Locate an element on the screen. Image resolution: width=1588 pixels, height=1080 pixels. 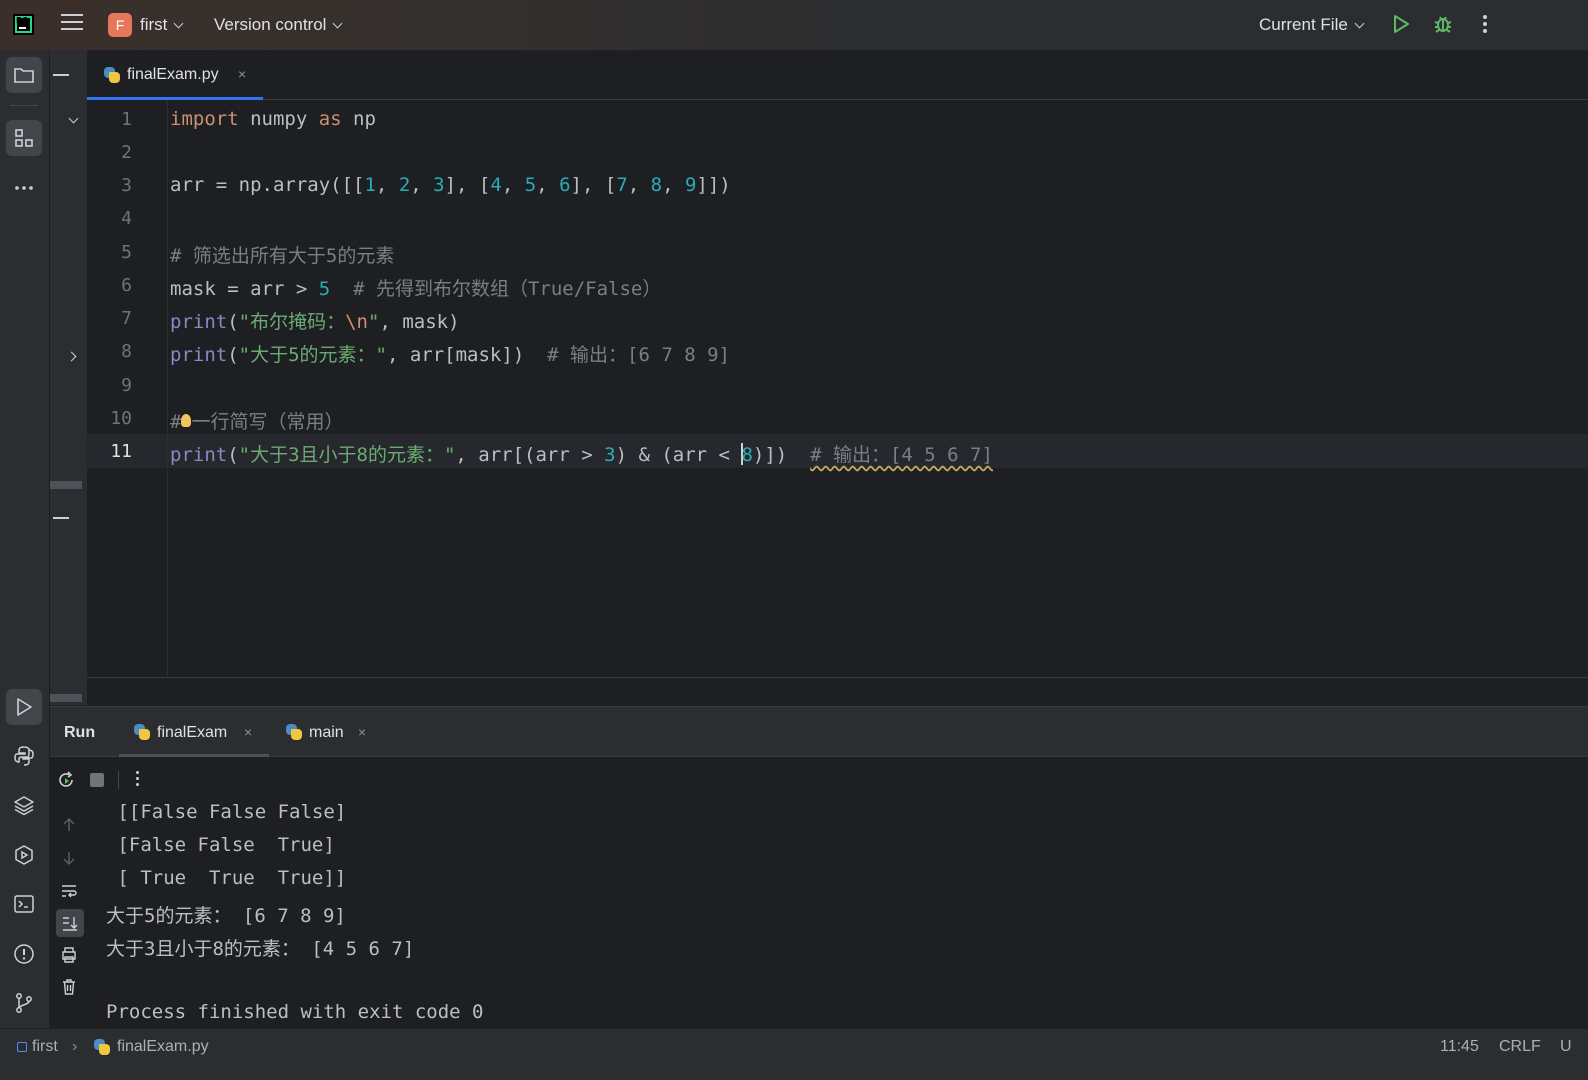
stop-icon is located at coordinates (97, 780).